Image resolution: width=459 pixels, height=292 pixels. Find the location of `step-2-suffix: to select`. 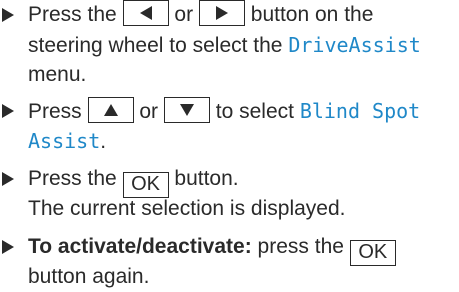

step-2-suffix: to select is located at coordinates (254, 111).